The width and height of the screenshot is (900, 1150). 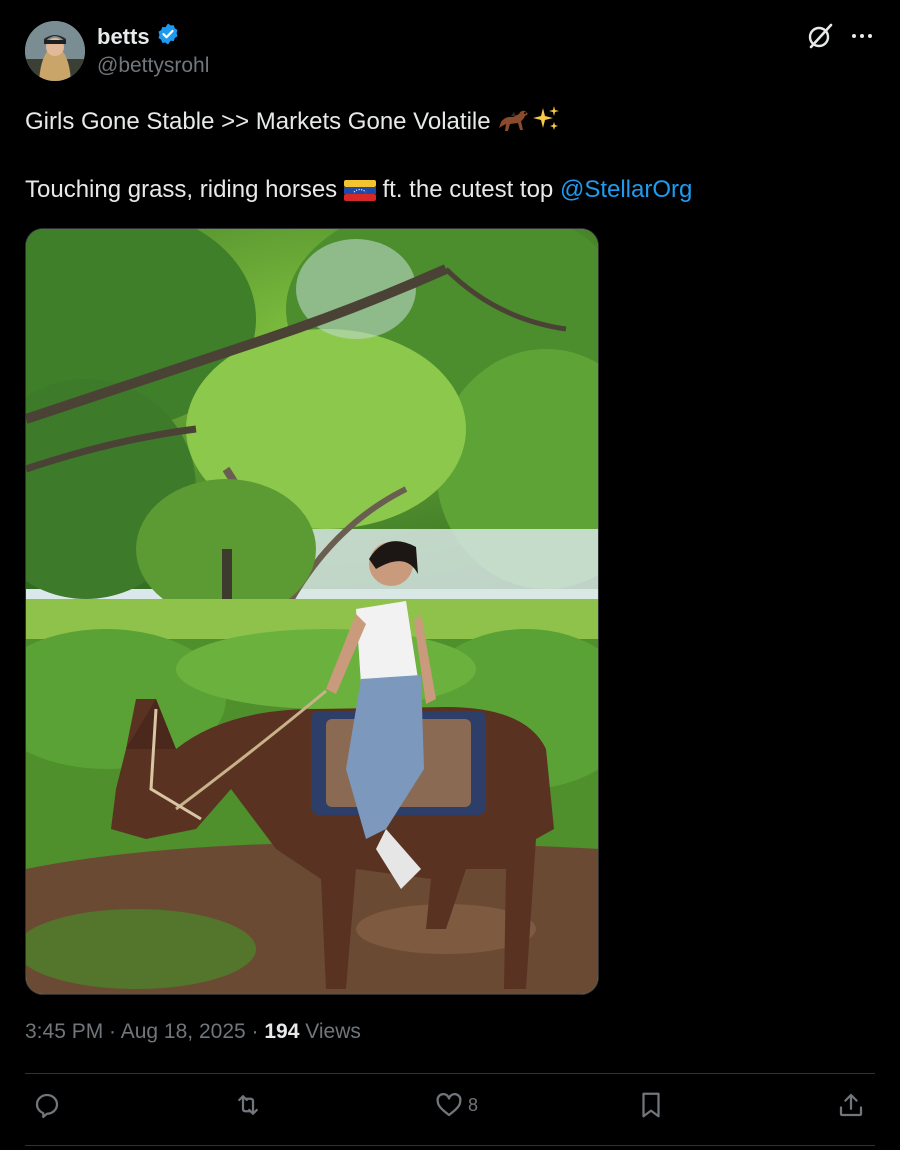 I want to click on divider-bottom, so click(x=450, y=1145).